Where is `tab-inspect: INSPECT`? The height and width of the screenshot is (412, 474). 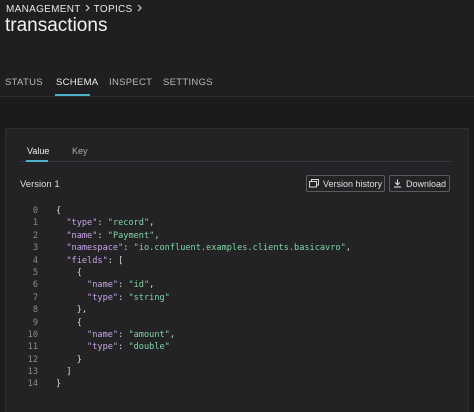 tab-inspect: INSPECT is located at coordinates (130, 82).